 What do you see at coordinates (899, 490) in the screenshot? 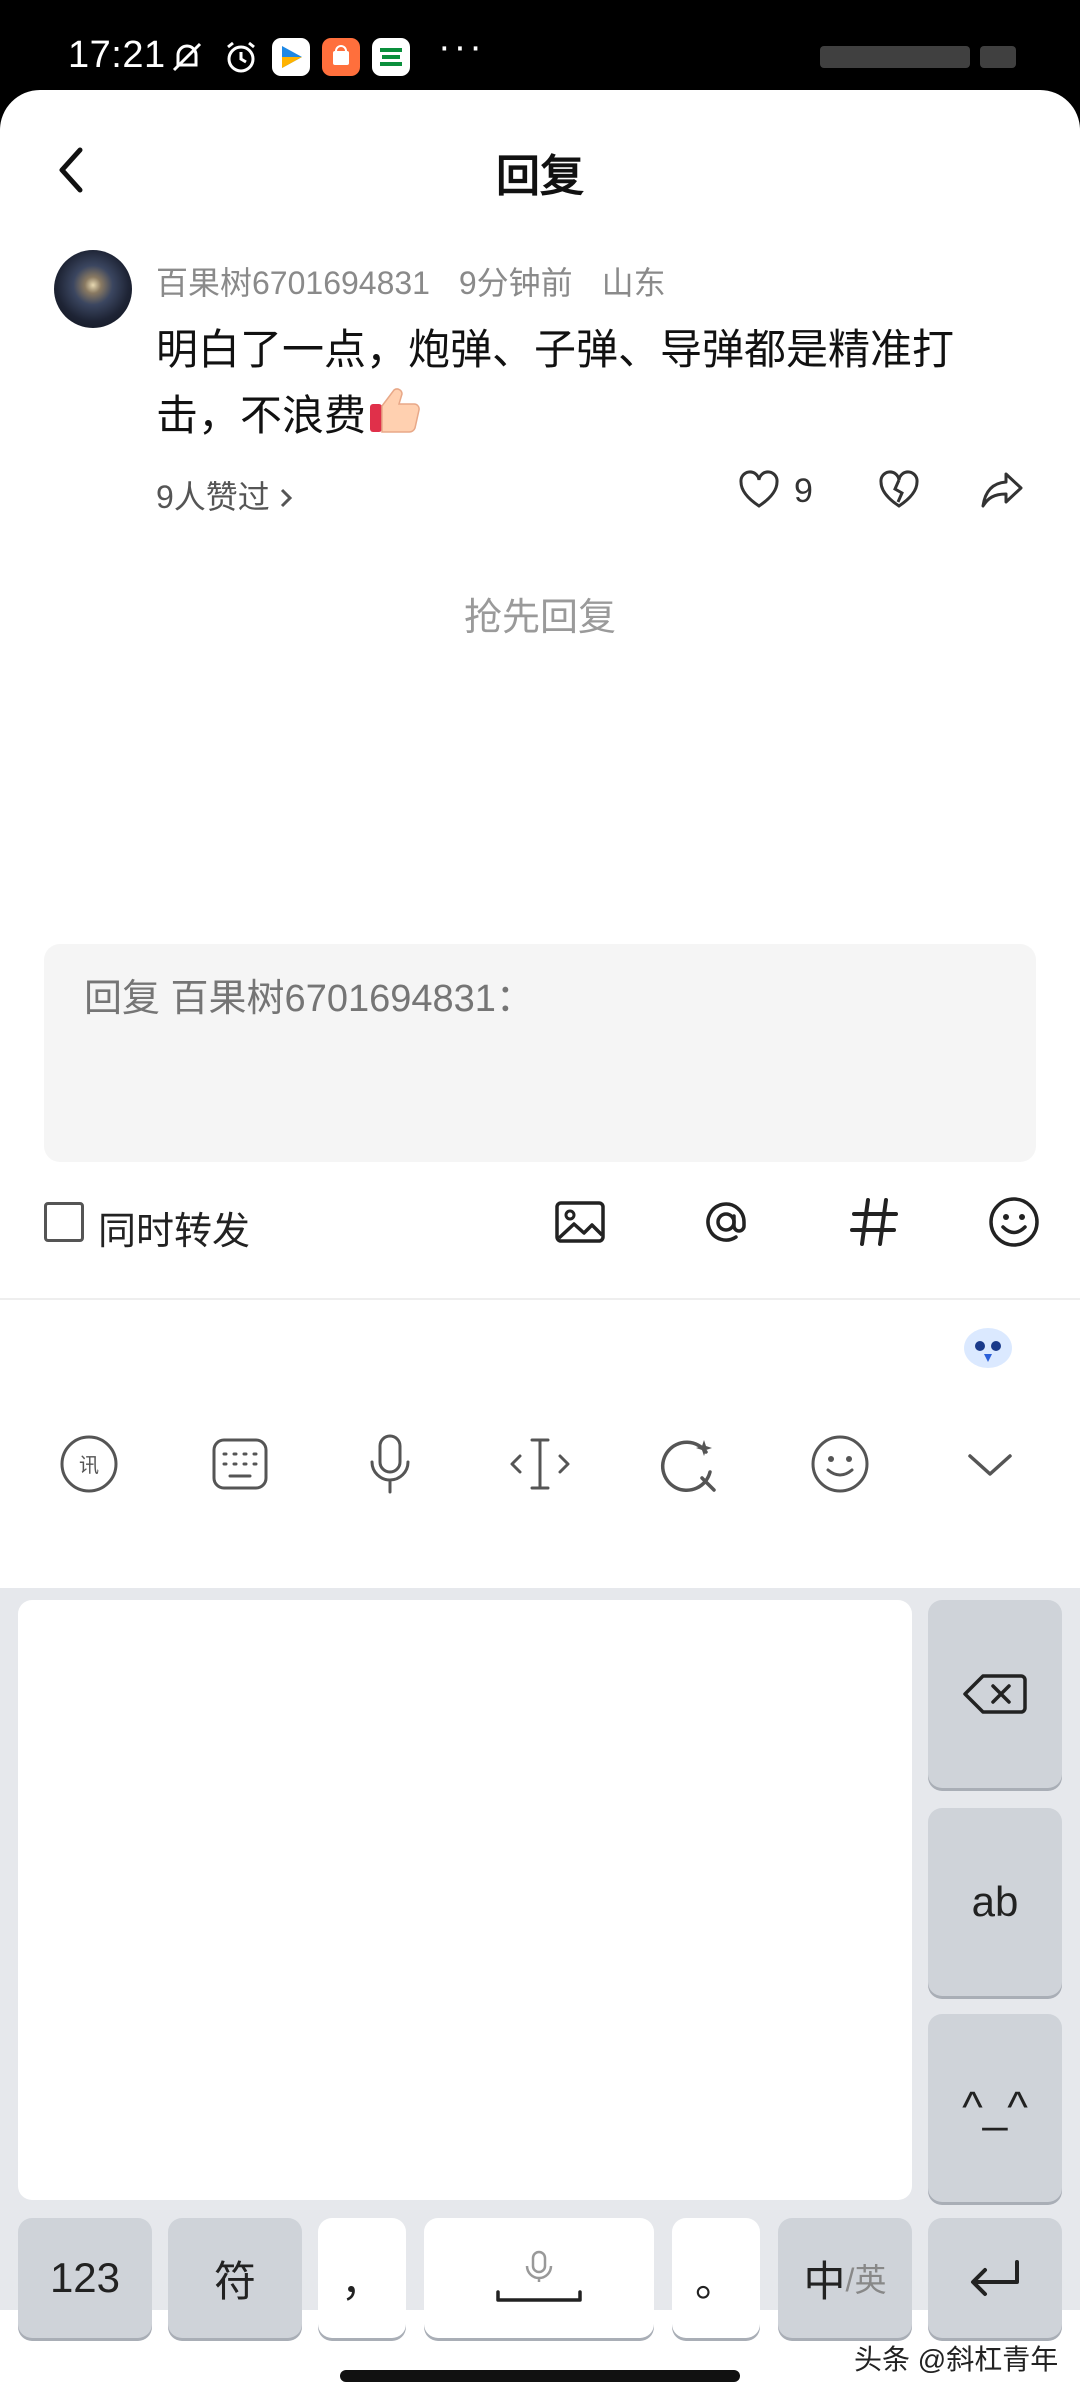
I see `broken-heart-icon` at bounding box center [899, 490].